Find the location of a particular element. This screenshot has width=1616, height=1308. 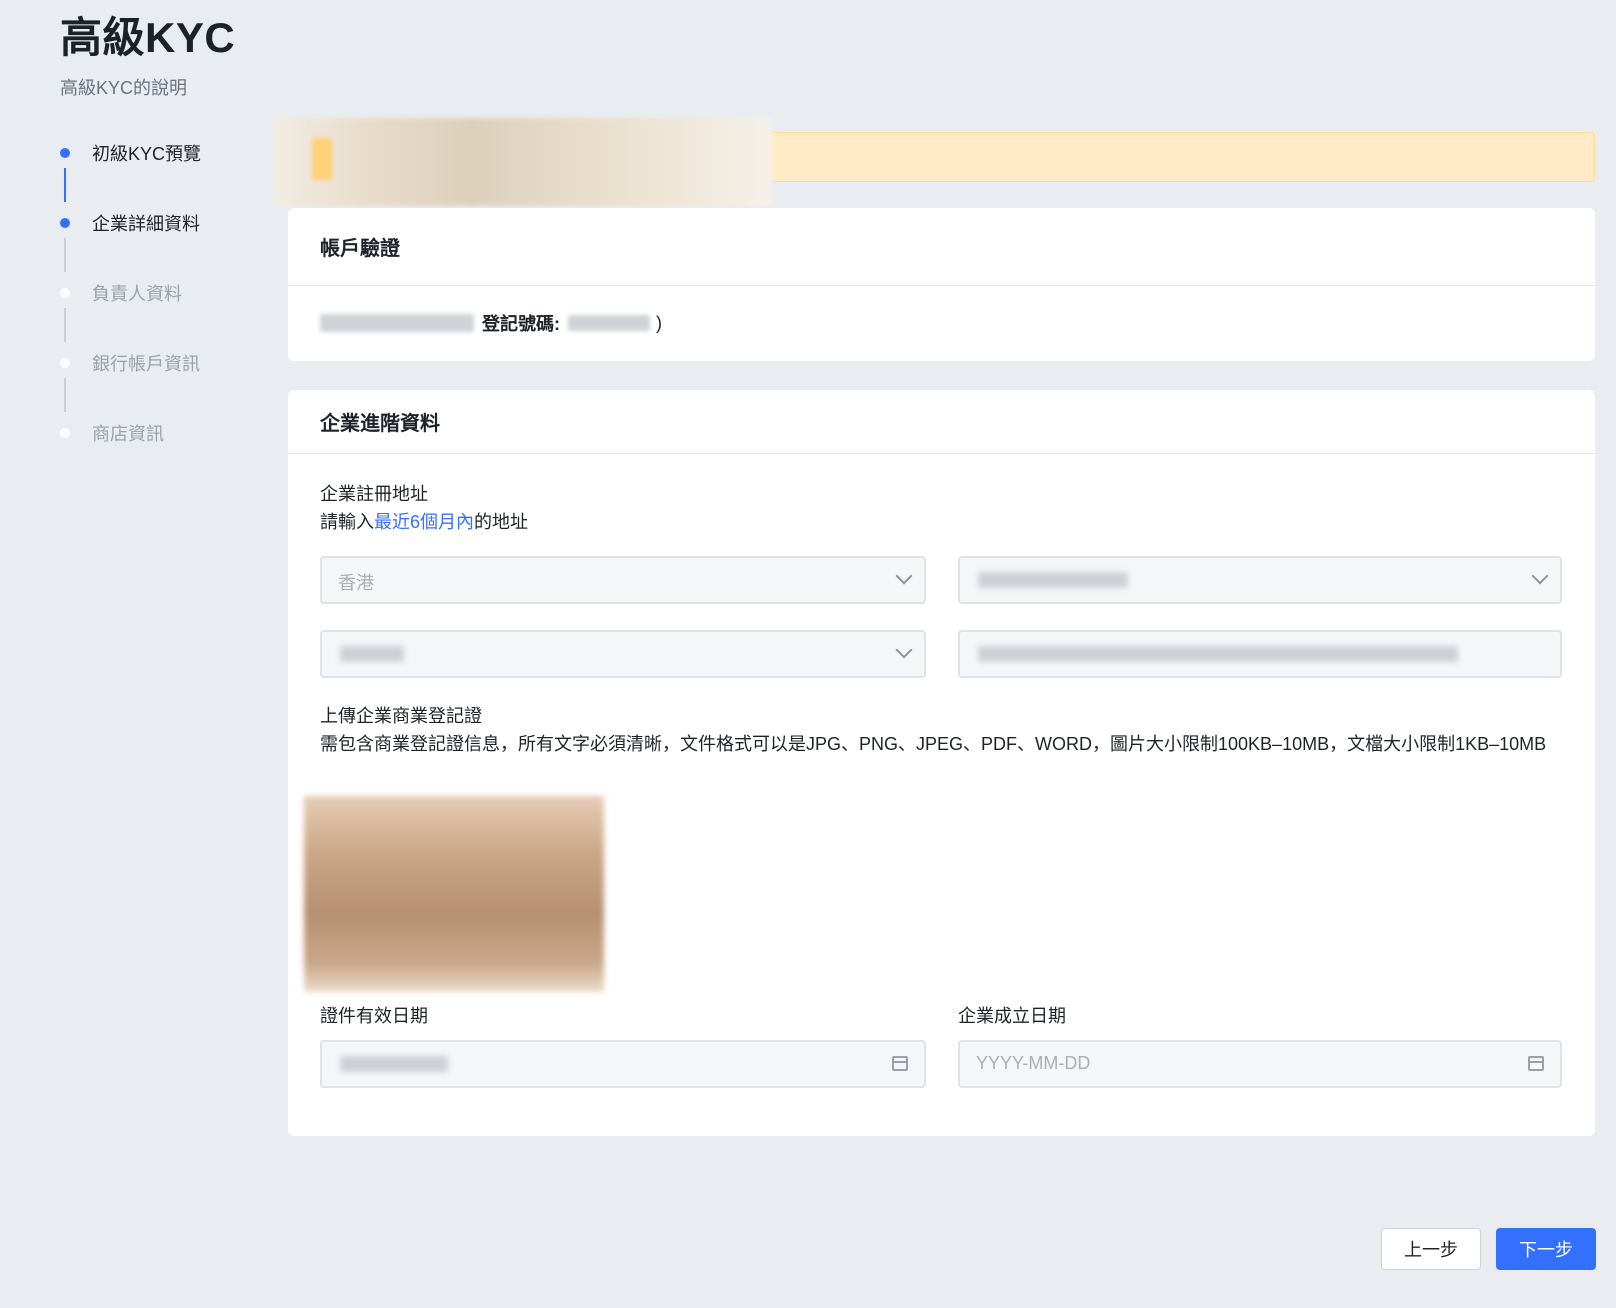

address-title: 企業註冊地址 is located at coordinates (374, 494).